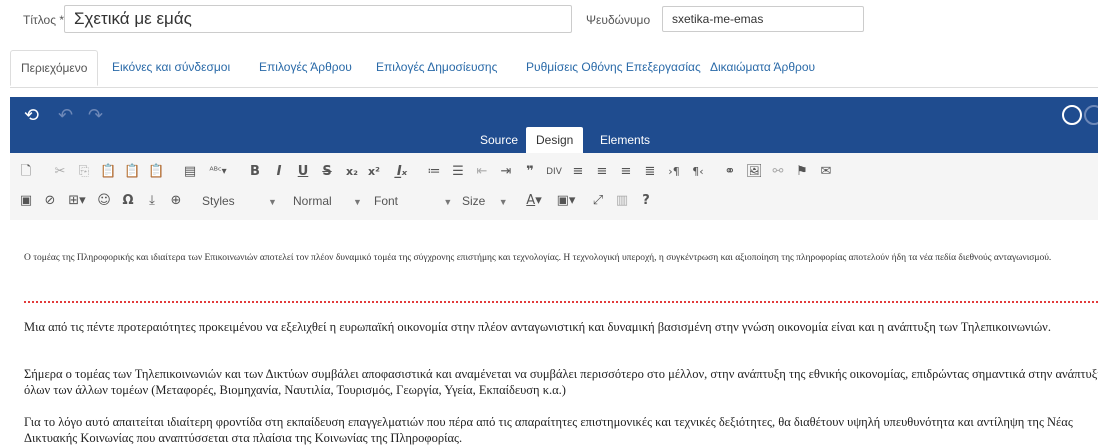 The image size is (1098, 448). I want to click on div-container-icon: DIV, so click(554, 172).